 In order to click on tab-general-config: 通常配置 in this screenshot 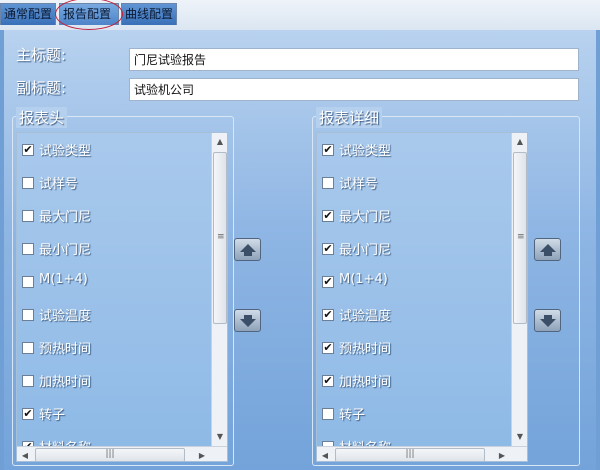, I will do `click(28, 14)`.